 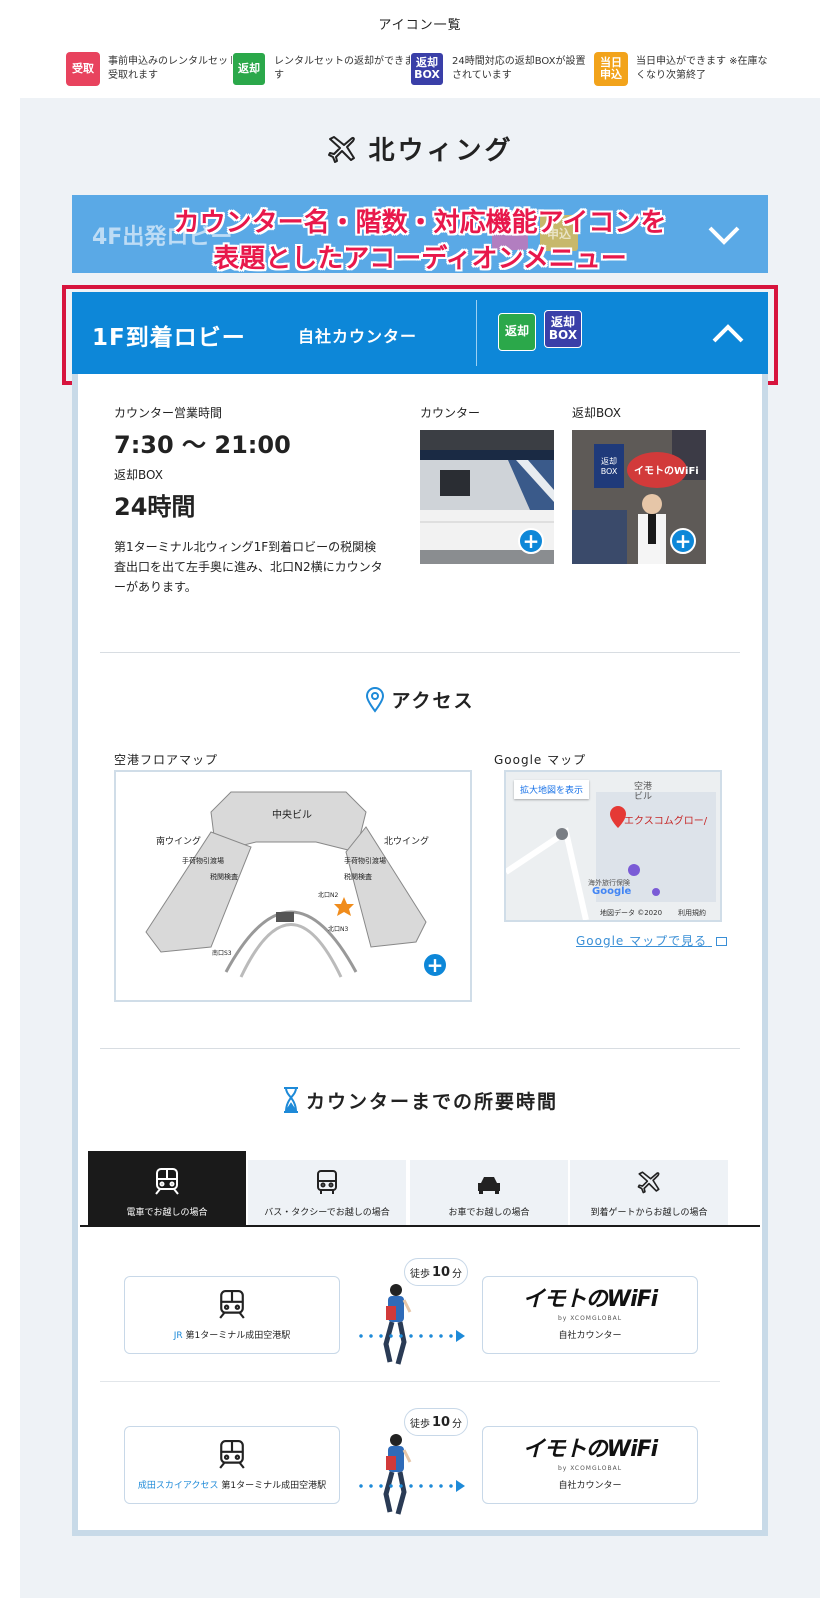 What do you see at coordinates (489, 1185) in the screenshot?
I see `car-icon` at bounding box center [489, 1185].